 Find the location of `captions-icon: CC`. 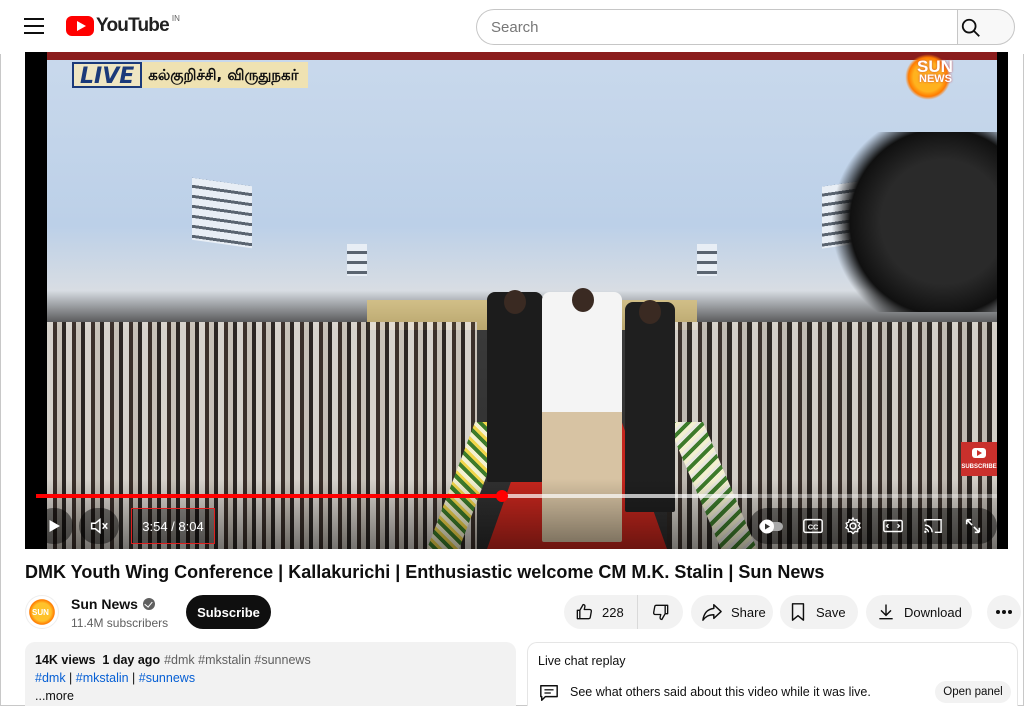

captions-icon: CC is located at coordinates (813, 526).